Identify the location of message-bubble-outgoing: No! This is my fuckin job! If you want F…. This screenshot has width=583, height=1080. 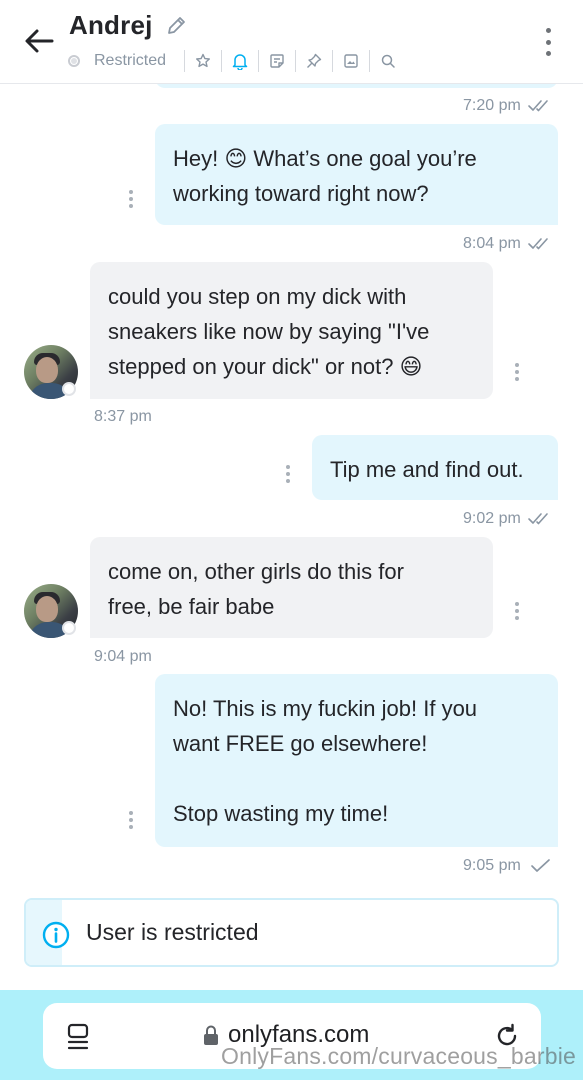
(356, 760).